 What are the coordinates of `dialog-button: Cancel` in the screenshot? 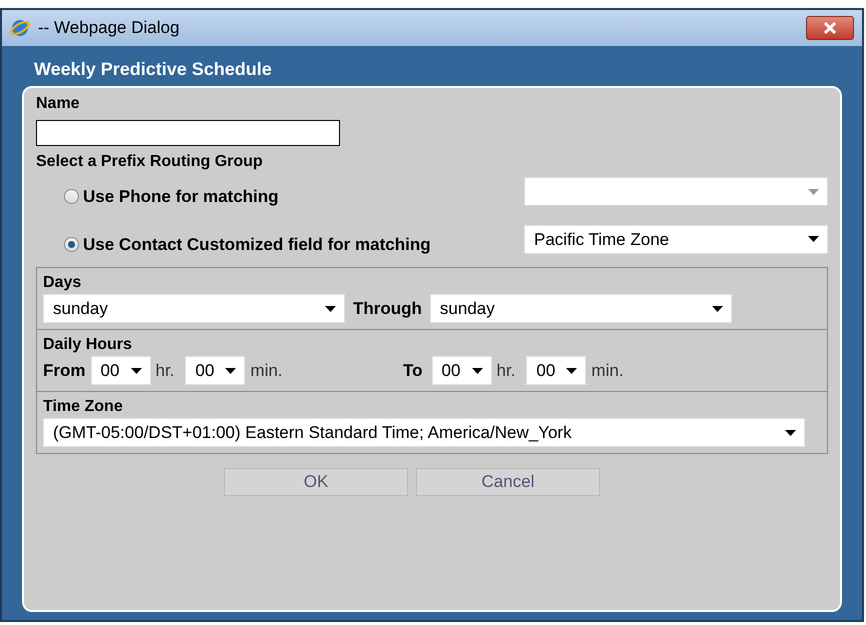 It's located at (508, 482).